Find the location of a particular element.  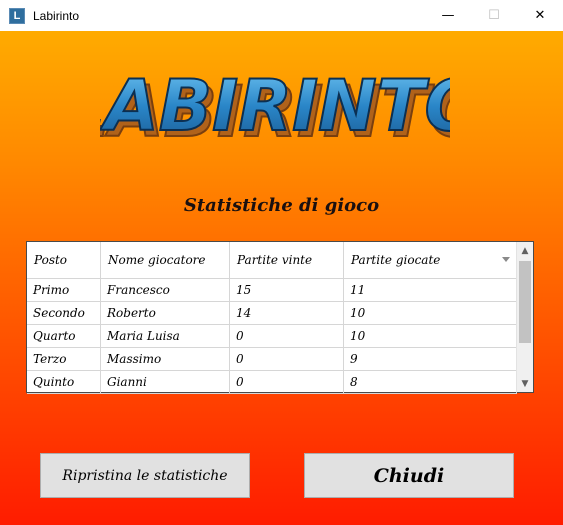

table-row: Terzo Massimo 0 9 is located at coordinates (272, 359).